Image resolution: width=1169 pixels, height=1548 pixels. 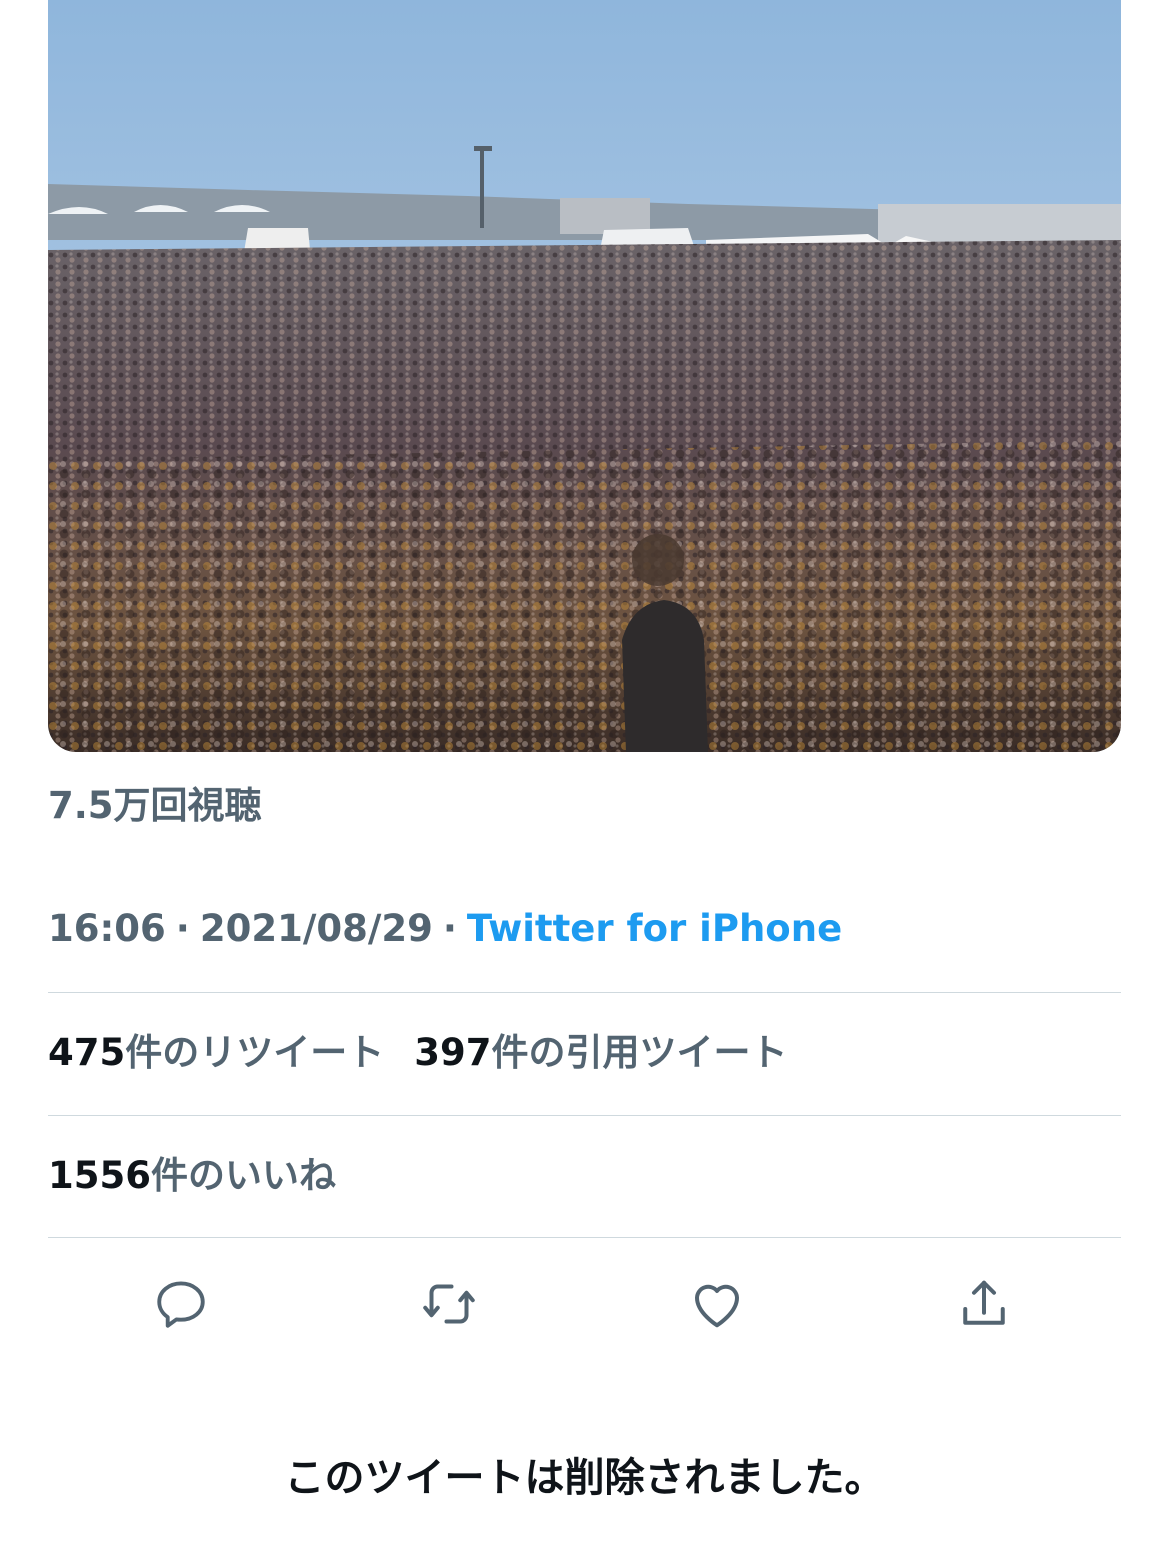 I want to click on quotes-stat: 397件の引用ツイート, so click(x=600, y=1052).